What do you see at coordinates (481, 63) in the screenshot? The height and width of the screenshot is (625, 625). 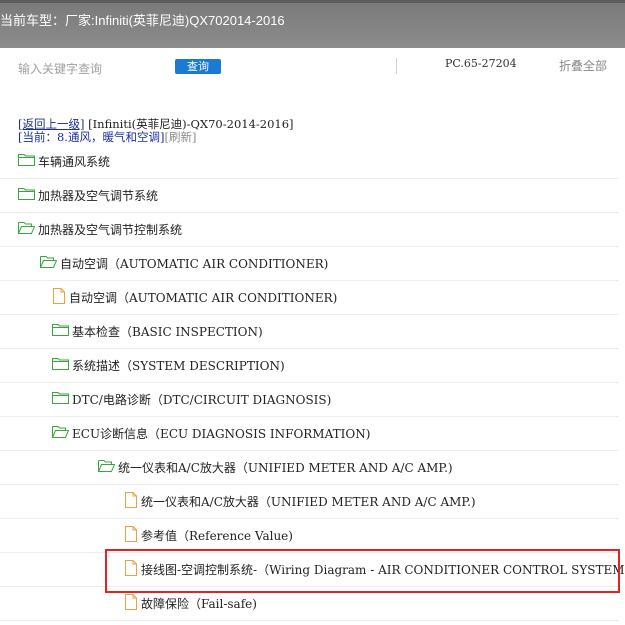 I see `pc-code: PC.65-27204` at bounding box center [481, 63].